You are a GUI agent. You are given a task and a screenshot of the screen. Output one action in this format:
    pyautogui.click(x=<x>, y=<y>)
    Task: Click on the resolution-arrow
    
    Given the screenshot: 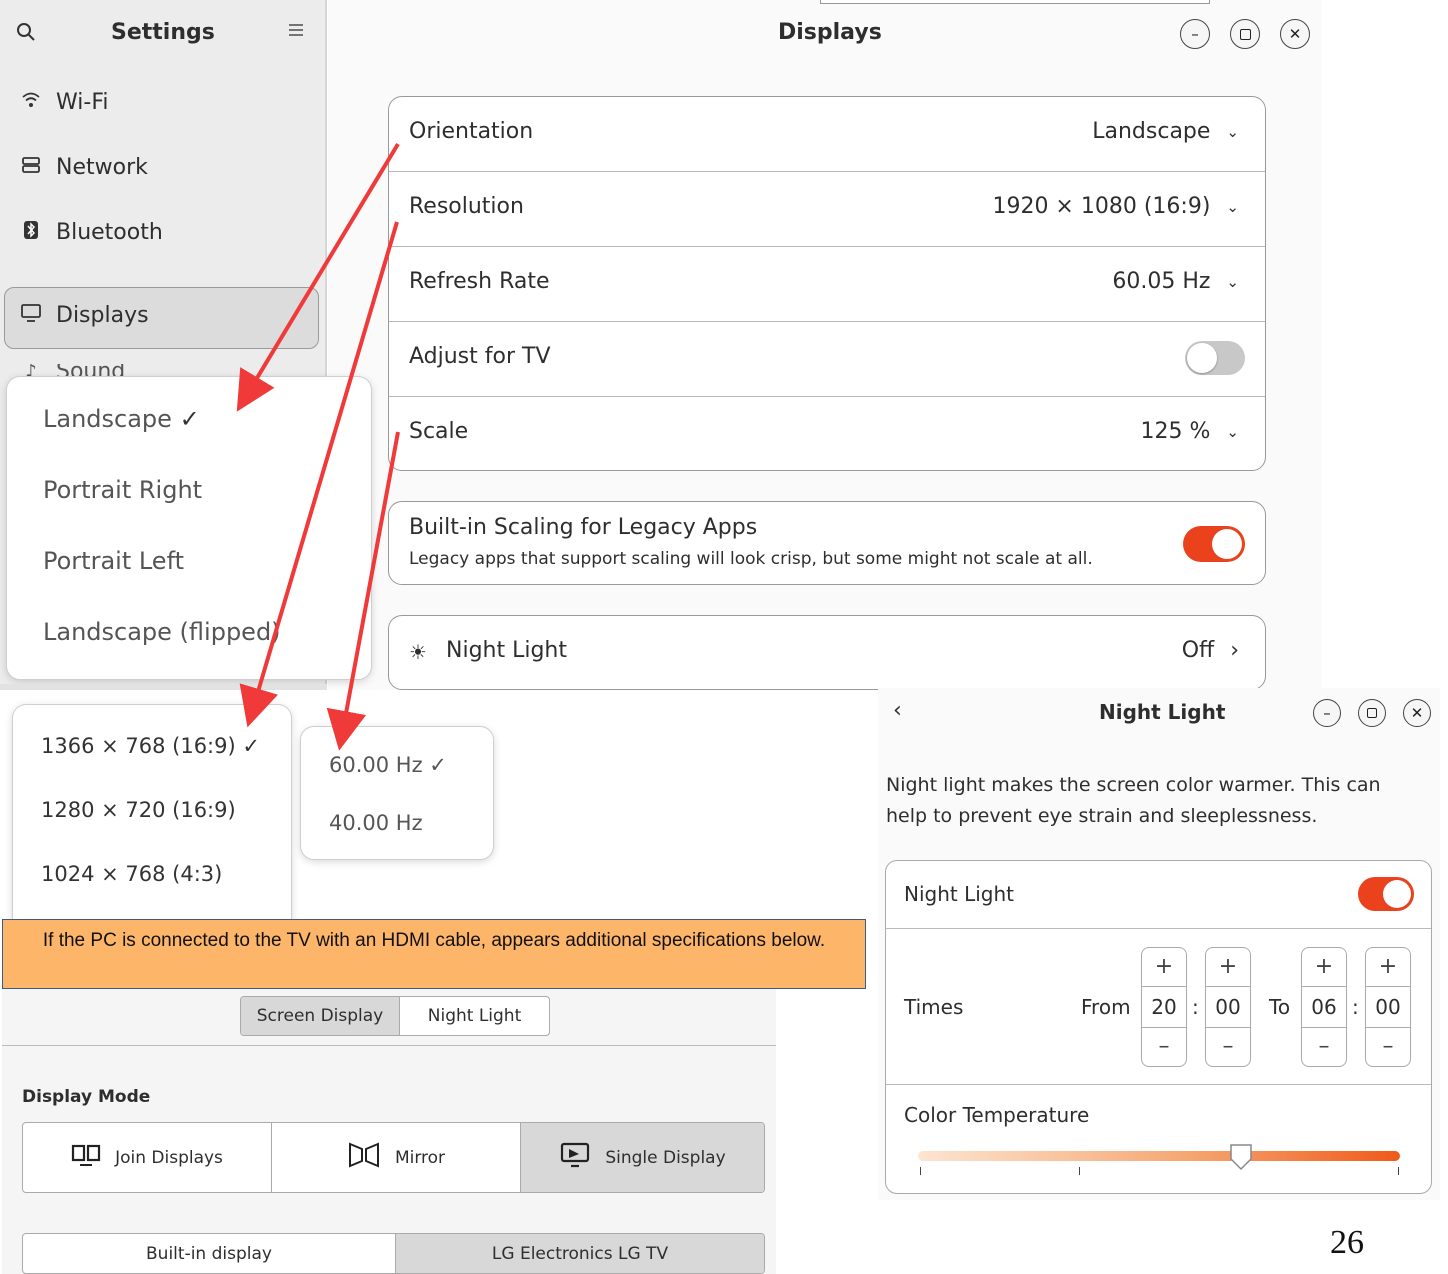 What is the action you would take?
    pyautogui.click(x=319, y=474)
    